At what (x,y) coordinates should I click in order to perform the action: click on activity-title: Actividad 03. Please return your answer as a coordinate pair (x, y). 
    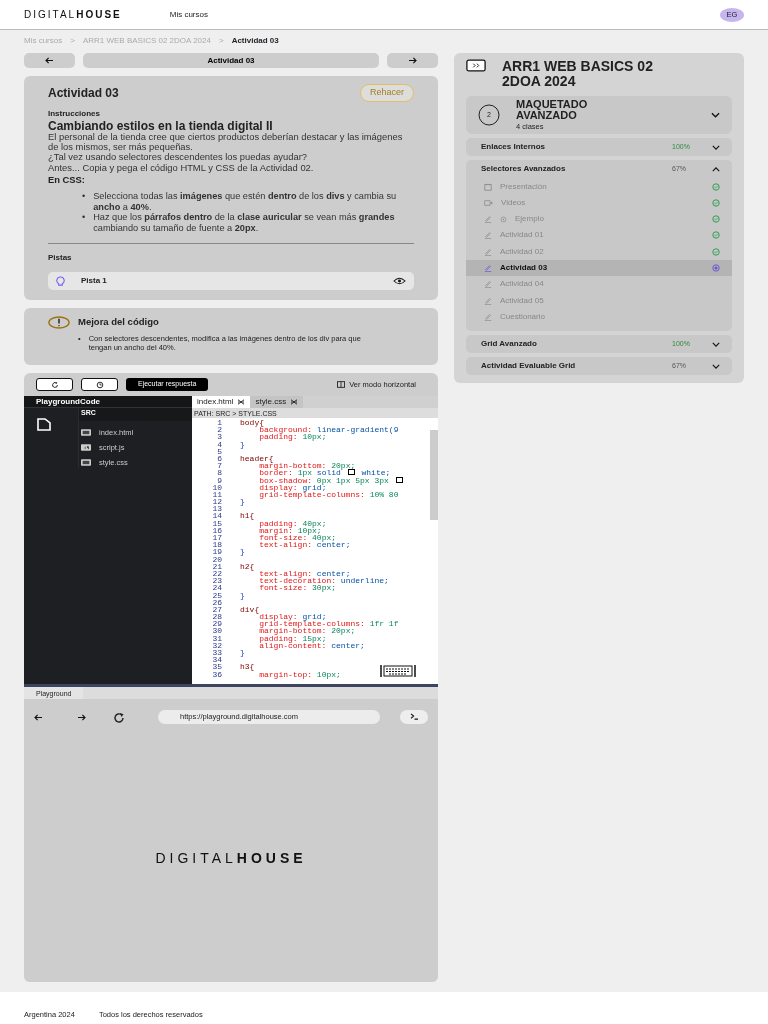
    Looking at the image, I should click on (83, 92).